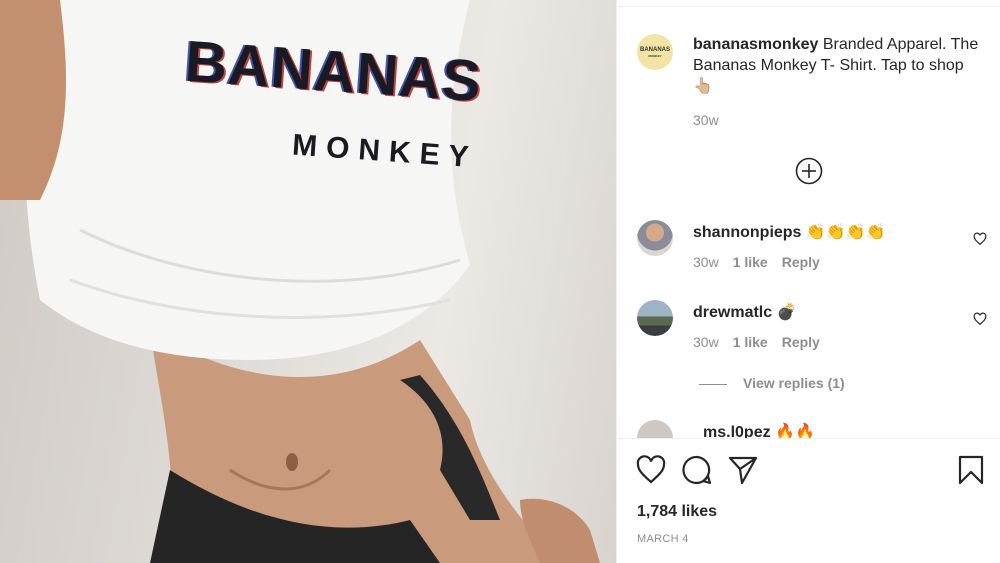  I want to click on comment-item: ms.l0pez 🔥🔥, so click(812, 429).